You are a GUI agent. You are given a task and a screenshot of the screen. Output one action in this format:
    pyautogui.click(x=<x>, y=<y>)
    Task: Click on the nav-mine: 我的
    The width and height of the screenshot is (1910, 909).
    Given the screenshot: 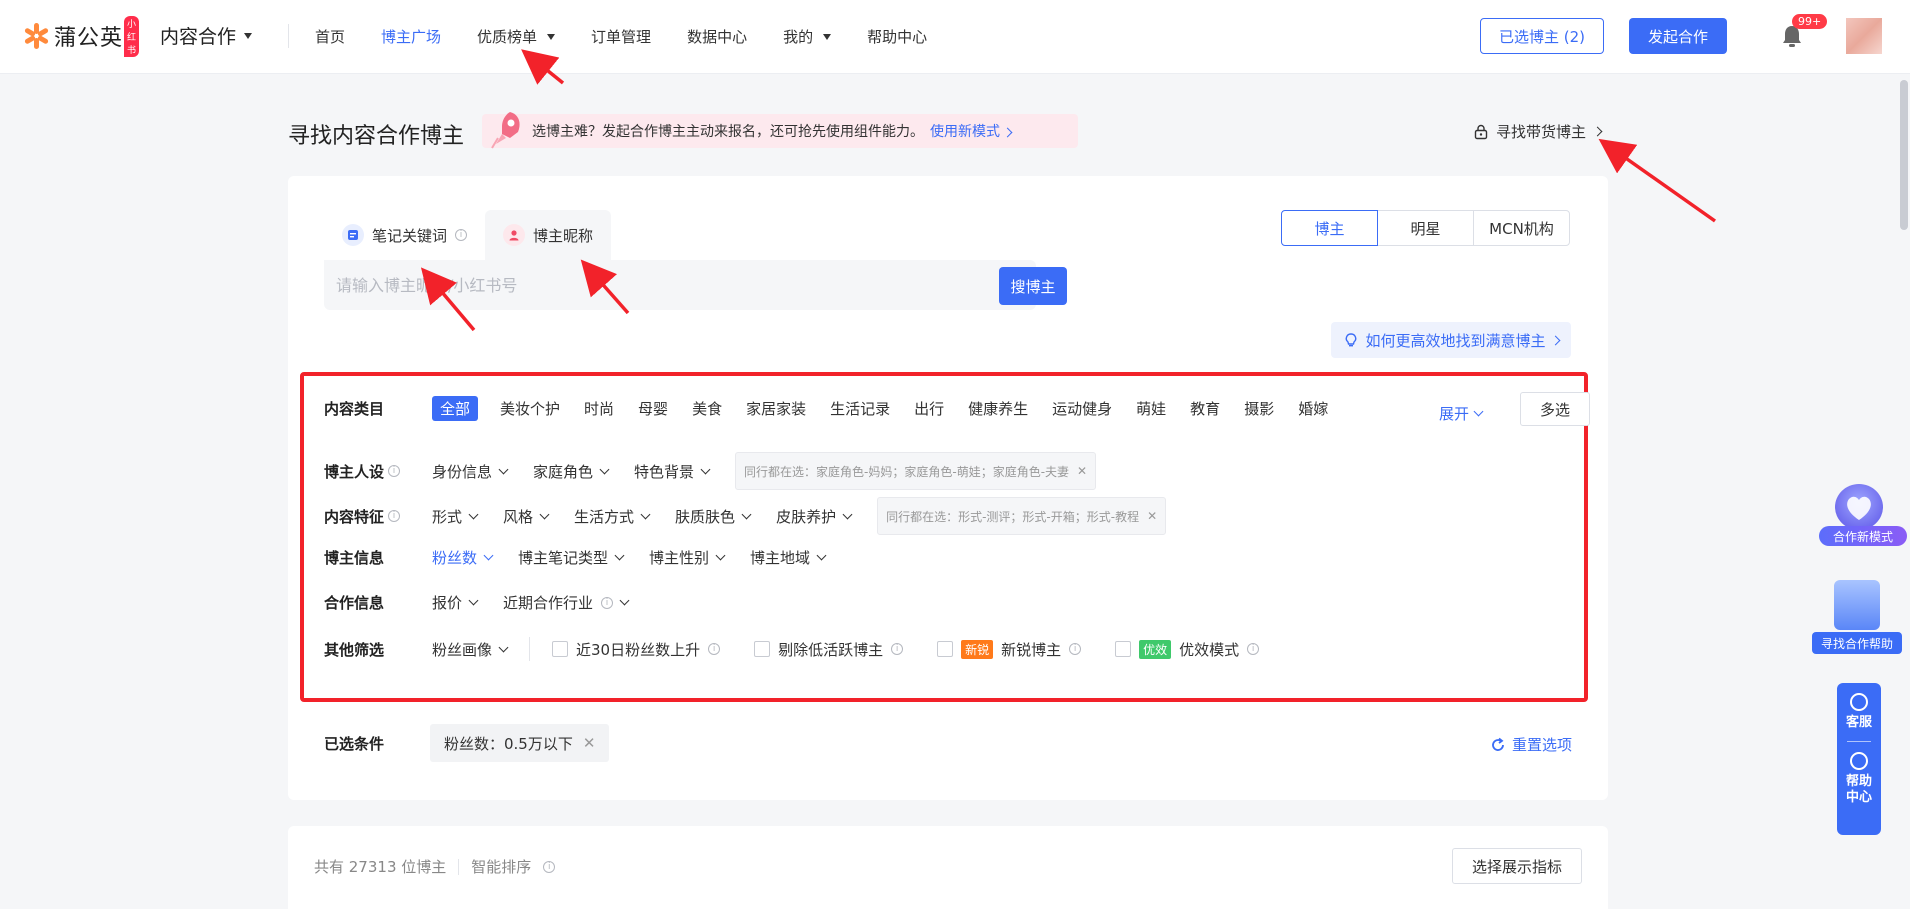 What is the action you would take?
    pyautogui.click(x=807, y=36)
    